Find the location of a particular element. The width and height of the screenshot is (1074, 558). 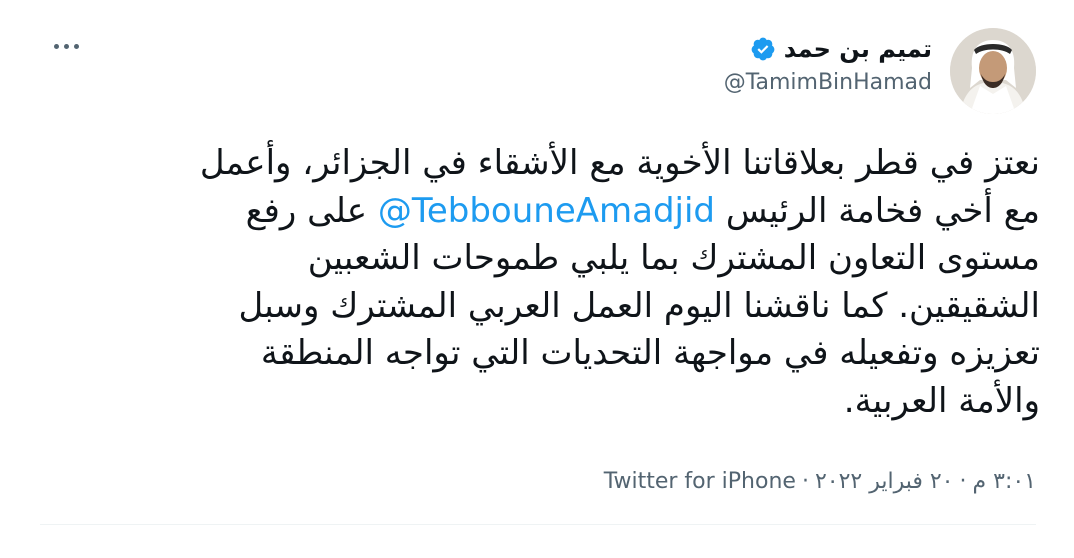

tweet-text-segment: مع أخي فخامة الرئيس is located at coordinates (877, 210).